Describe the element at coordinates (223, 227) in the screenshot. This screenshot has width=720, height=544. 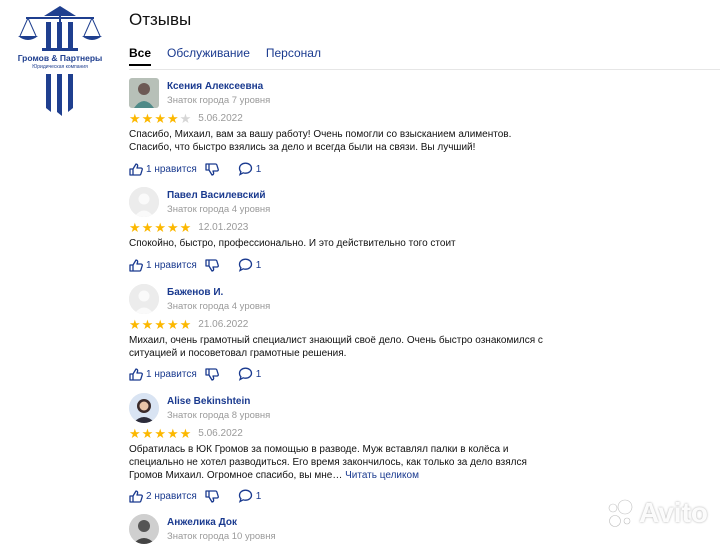
I see `review-date: 12.01.2023` at that location.